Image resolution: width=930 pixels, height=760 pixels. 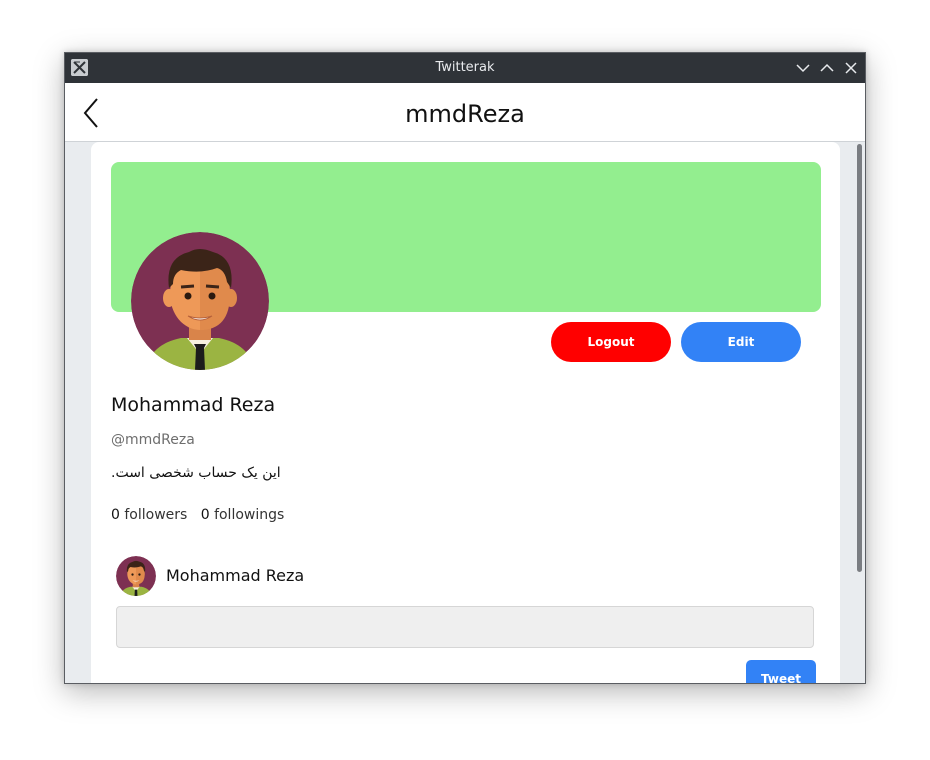 What do you see at coordinates (197, 515) in the screenshot?
I see `follow-stats: 0 followers 0 followings` at bounding box center [197, 515].